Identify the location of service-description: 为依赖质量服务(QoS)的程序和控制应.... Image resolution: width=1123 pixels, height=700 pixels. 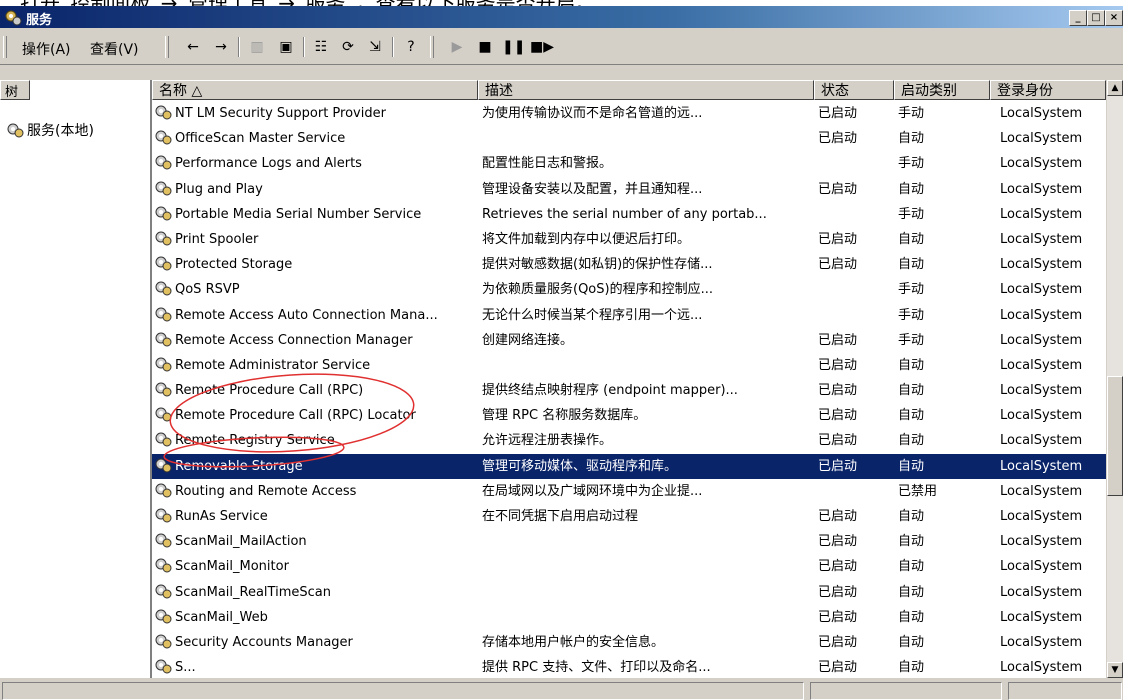
(597, 290).